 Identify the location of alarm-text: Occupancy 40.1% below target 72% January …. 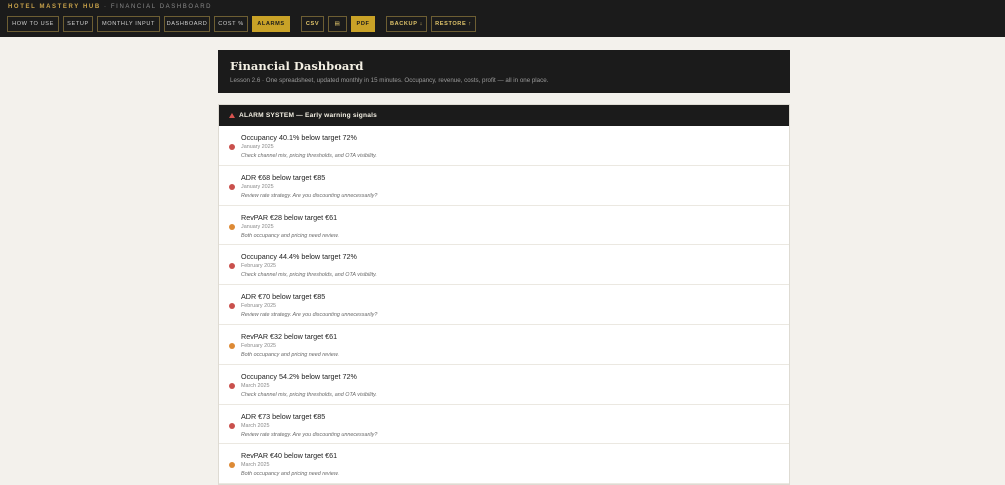
(309, 146).